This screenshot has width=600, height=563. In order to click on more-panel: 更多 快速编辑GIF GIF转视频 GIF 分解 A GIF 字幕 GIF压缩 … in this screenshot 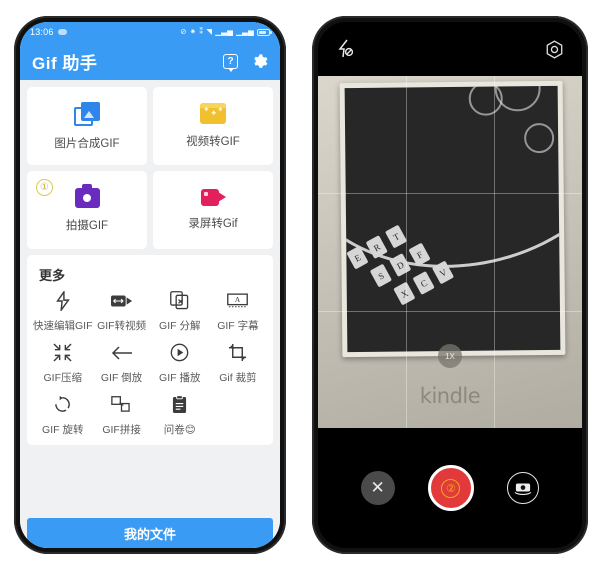, I will do `click(150, 350)`.